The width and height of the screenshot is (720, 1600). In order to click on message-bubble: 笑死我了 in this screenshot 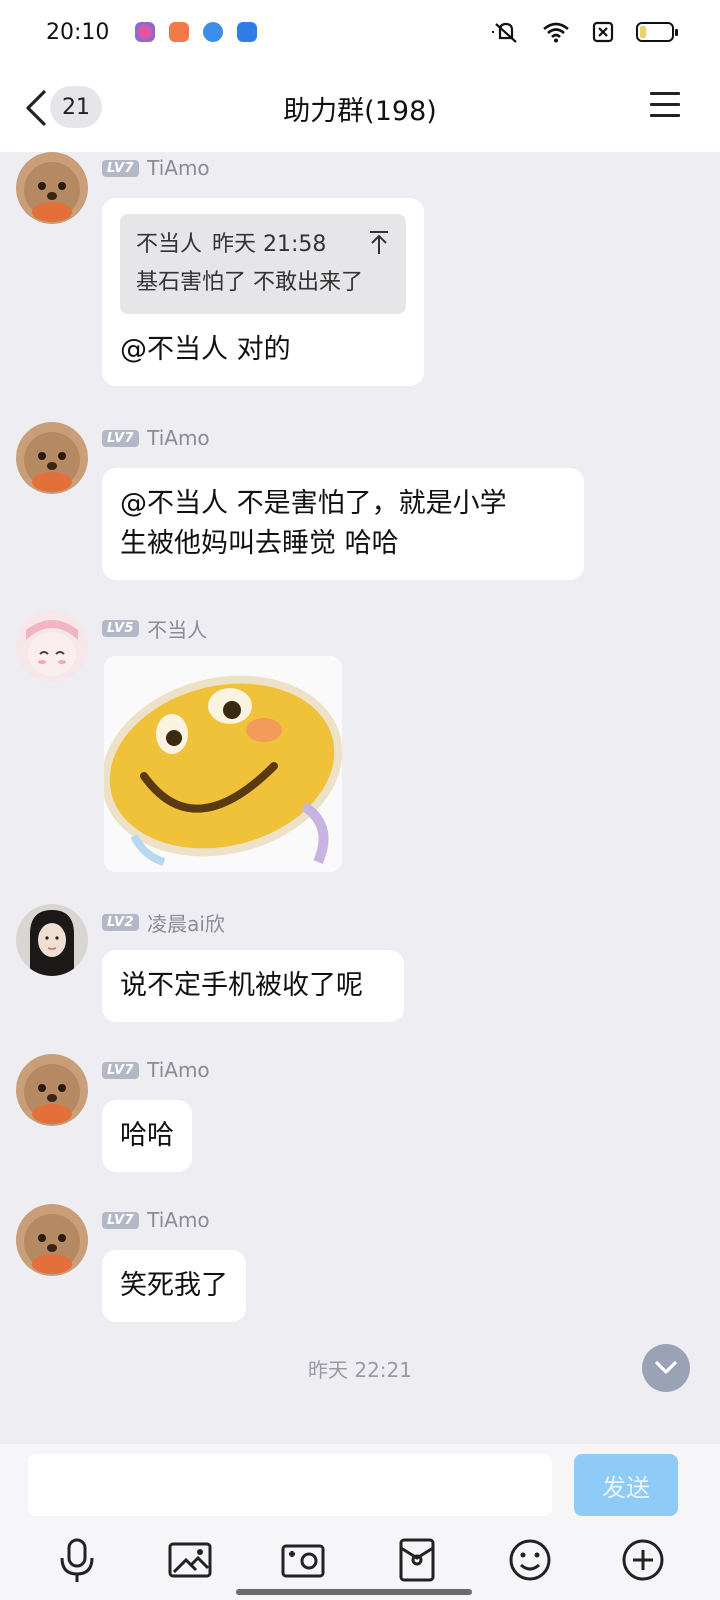, I will do `click(174, 1286)`.